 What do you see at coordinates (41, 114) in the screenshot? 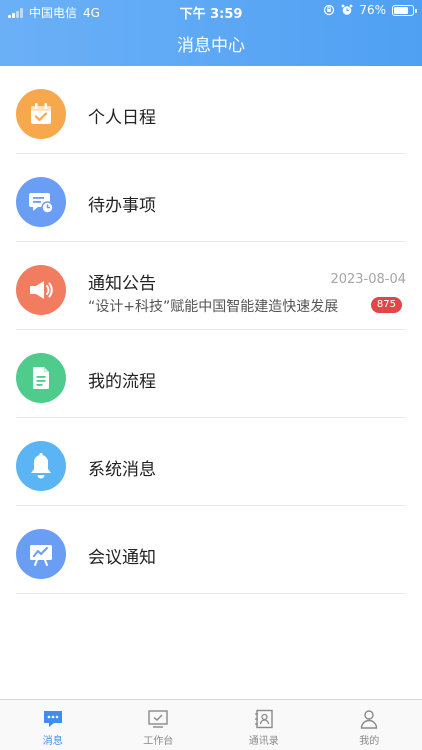
I see `calendar-check-icon` at bounding box center [41, 114].